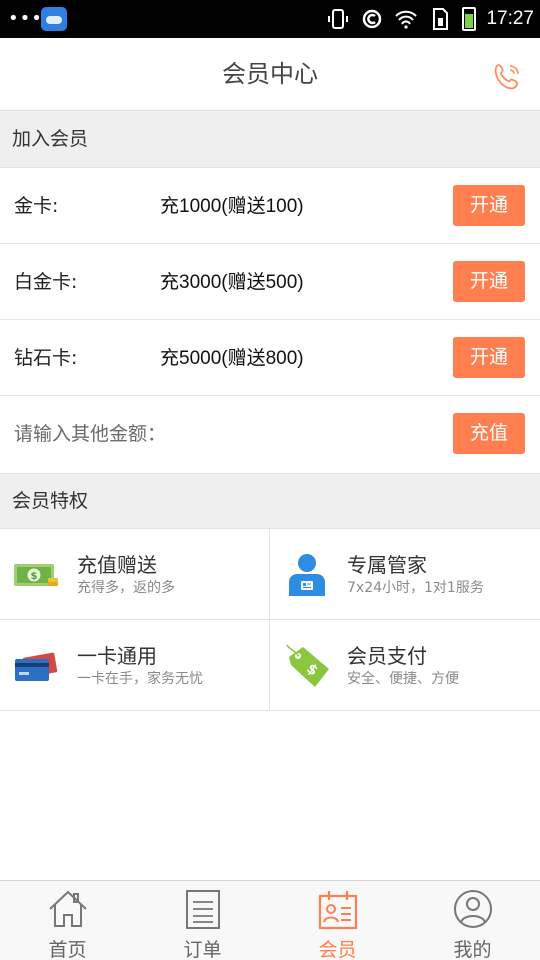 The height and width of the screenshot is (960, 540). What do you see at coordinates (67, 949) in the screenshot?
I see `tab-label: 首页` at bounding box center [67, 949].